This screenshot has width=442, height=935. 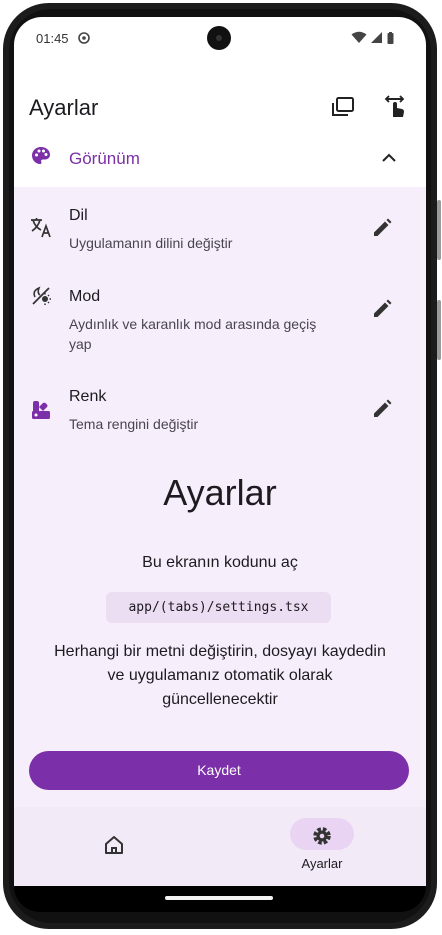 What do you see at coordinates (220, 418) in the screenshot?
I see `setting-item-color: Renk Tema rengini değiştir` at bounding box center [220, 418].